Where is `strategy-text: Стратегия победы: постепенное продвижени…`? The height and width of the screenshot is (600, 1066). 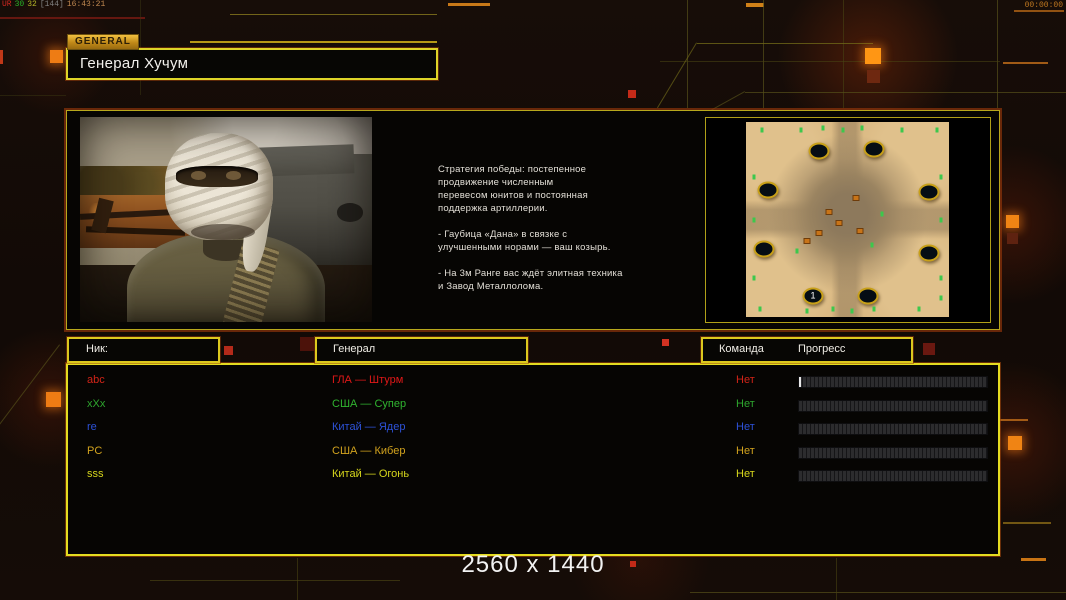
strategy-text: Стратегия победы: постепенное продвижени… is located at coordinates (530, 228).